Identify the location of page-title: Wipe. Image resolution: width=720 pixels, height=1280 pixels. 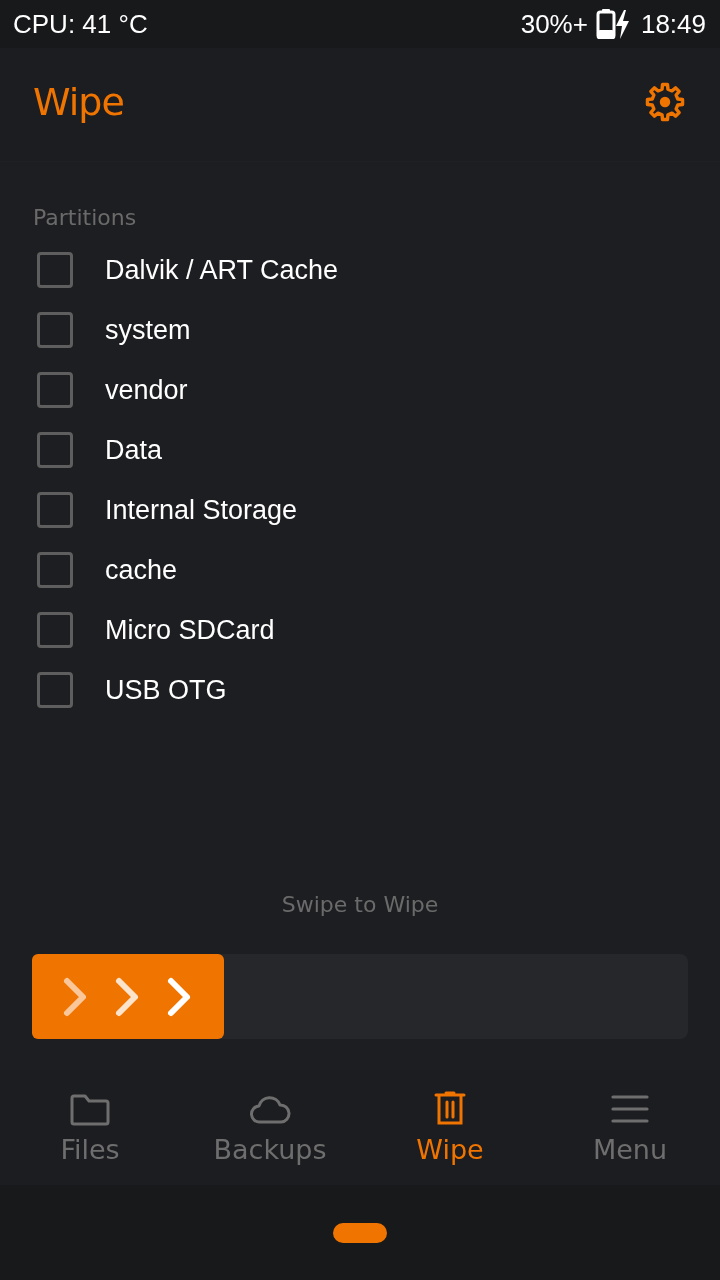
(78, 101).